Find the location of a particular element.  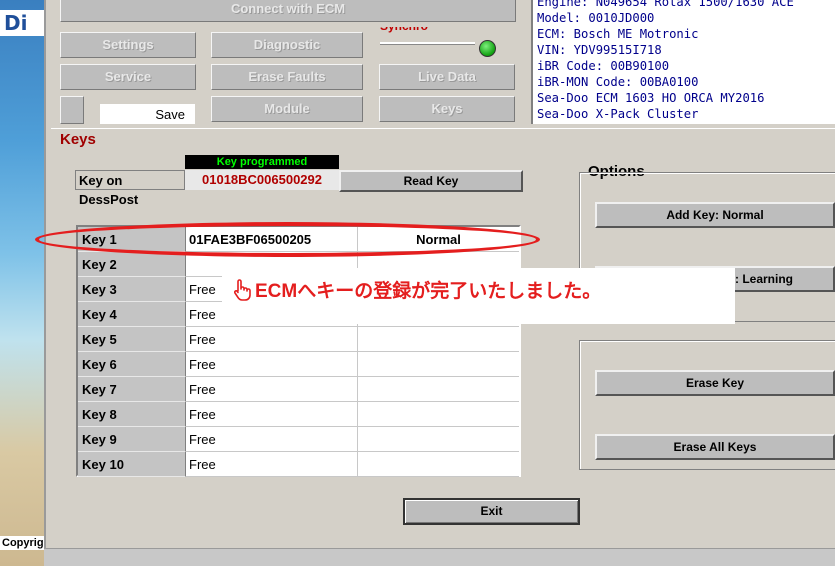

annotation-callout: ECMへキーの登録が完了いたしました。 is located at coordinates (478, 296).